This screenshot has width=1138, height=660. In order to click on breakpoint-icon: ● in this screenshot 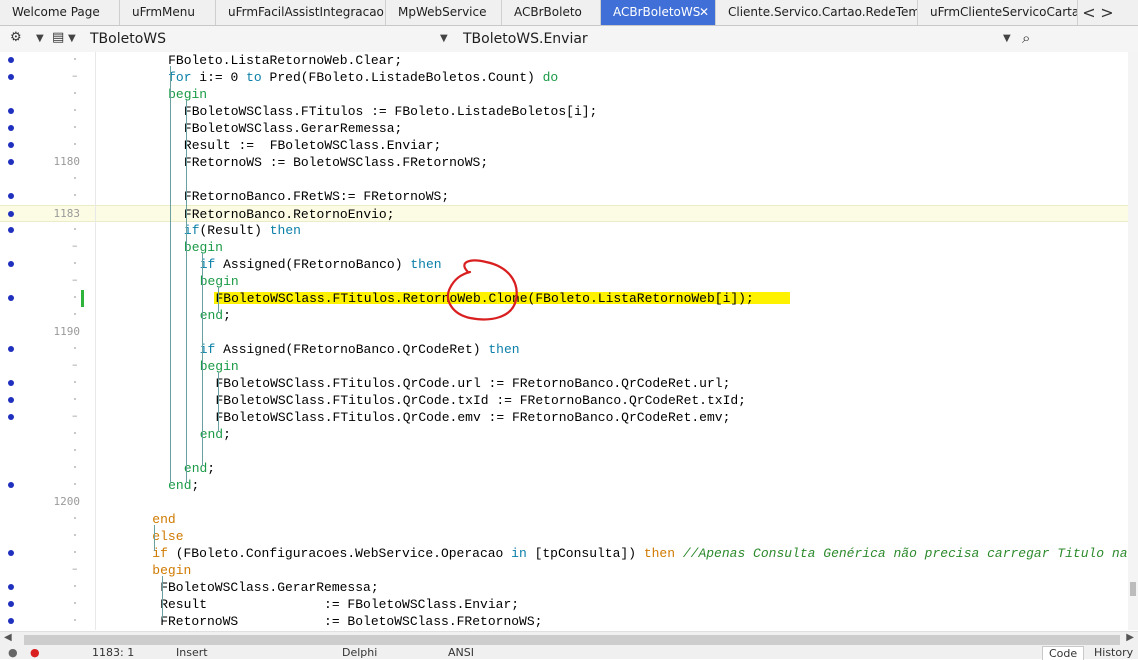, I will do `click(13, 652)`.